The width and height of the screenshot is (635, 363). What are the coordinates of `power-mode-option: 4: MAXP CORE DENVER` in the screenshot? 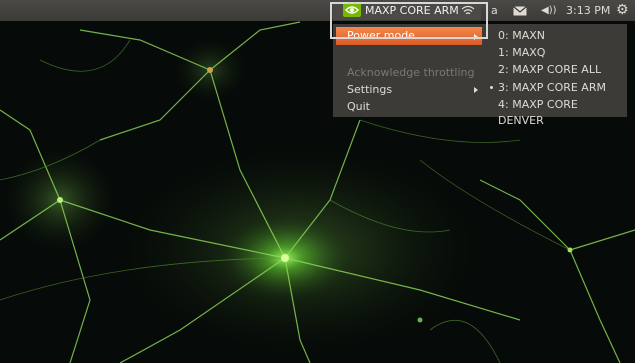 It's located at (562, 112).